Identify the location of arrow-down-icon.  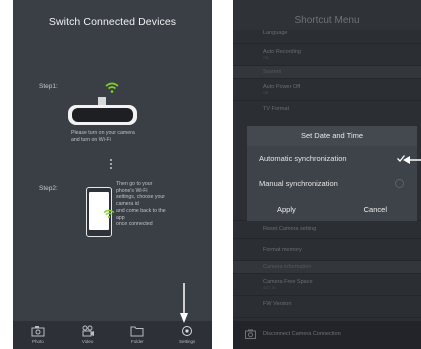
(184, 303).